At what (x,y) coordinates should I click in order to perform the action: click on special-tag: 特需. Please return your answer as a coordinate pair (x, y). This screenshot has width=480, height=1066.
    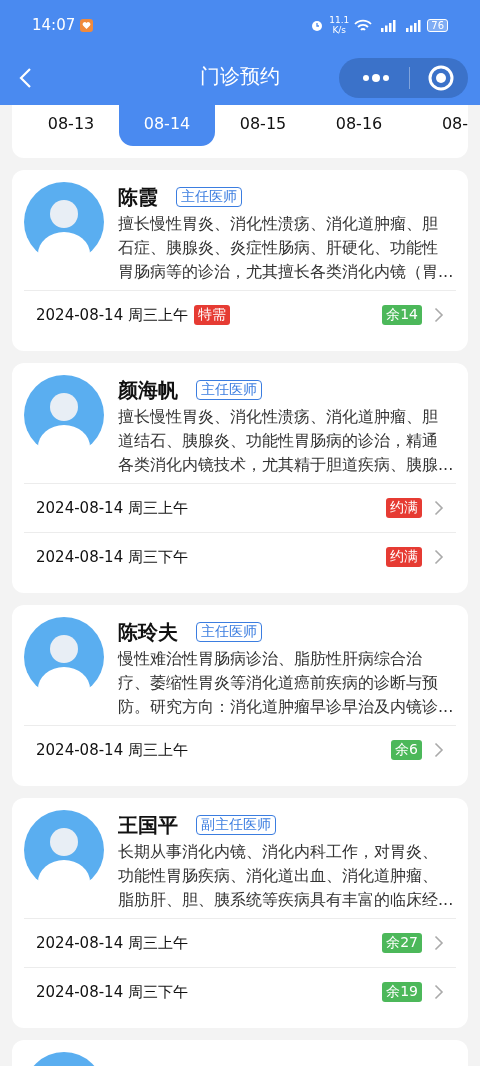
    Looking at the image, I should click on (211, 315).